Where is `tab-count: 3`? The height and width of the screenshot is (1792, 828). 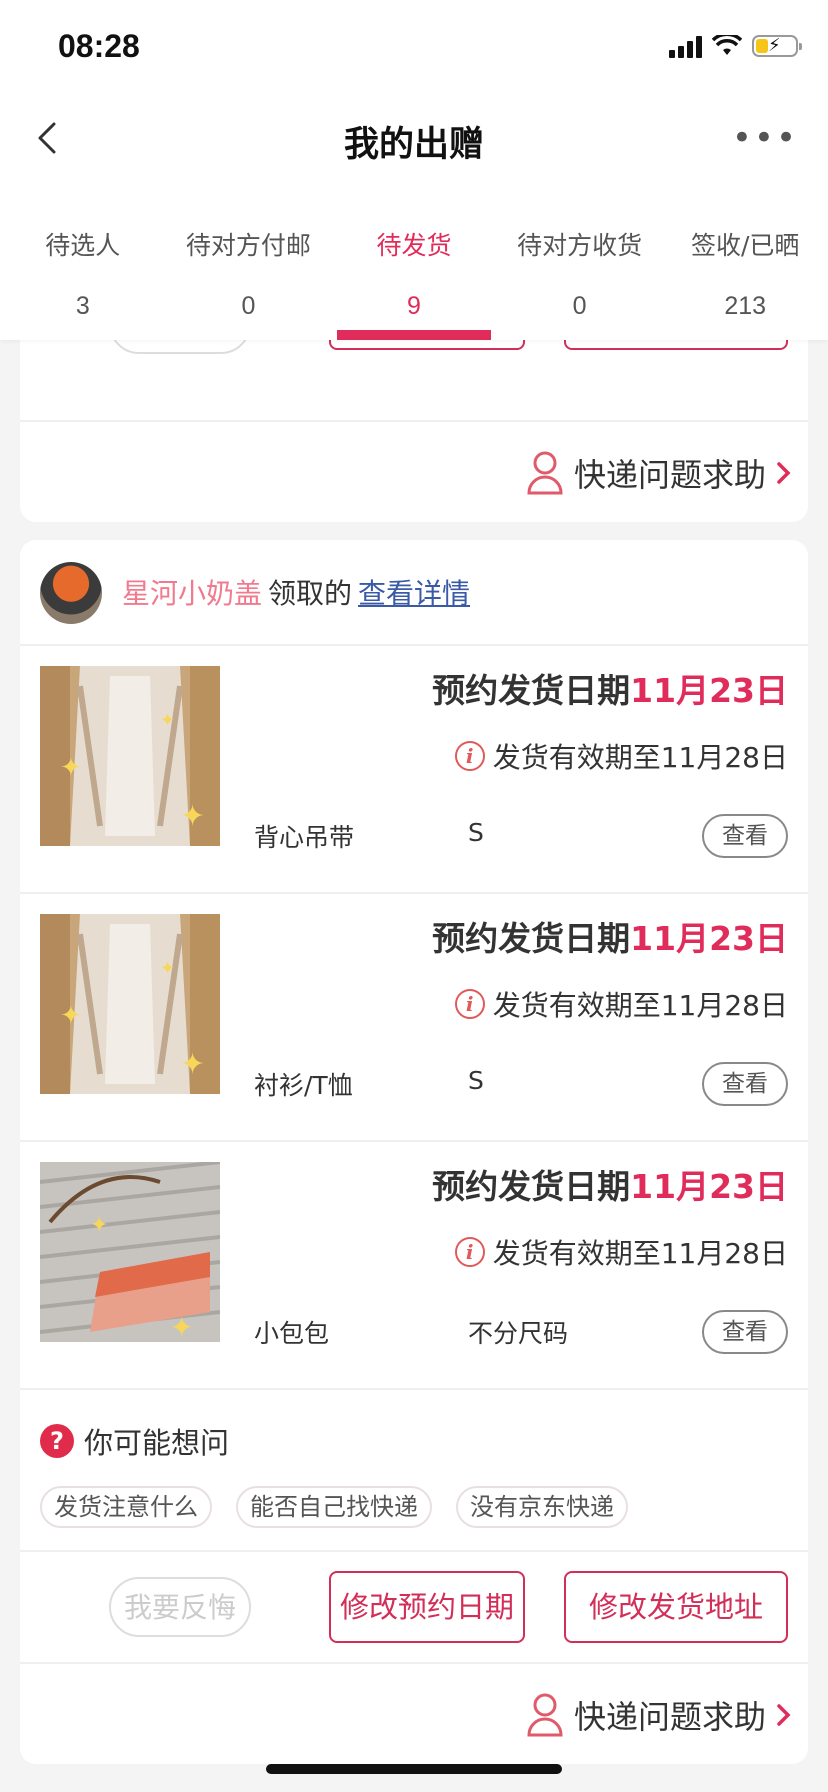
tab-count: 3 is located at coordinates (82, 306).